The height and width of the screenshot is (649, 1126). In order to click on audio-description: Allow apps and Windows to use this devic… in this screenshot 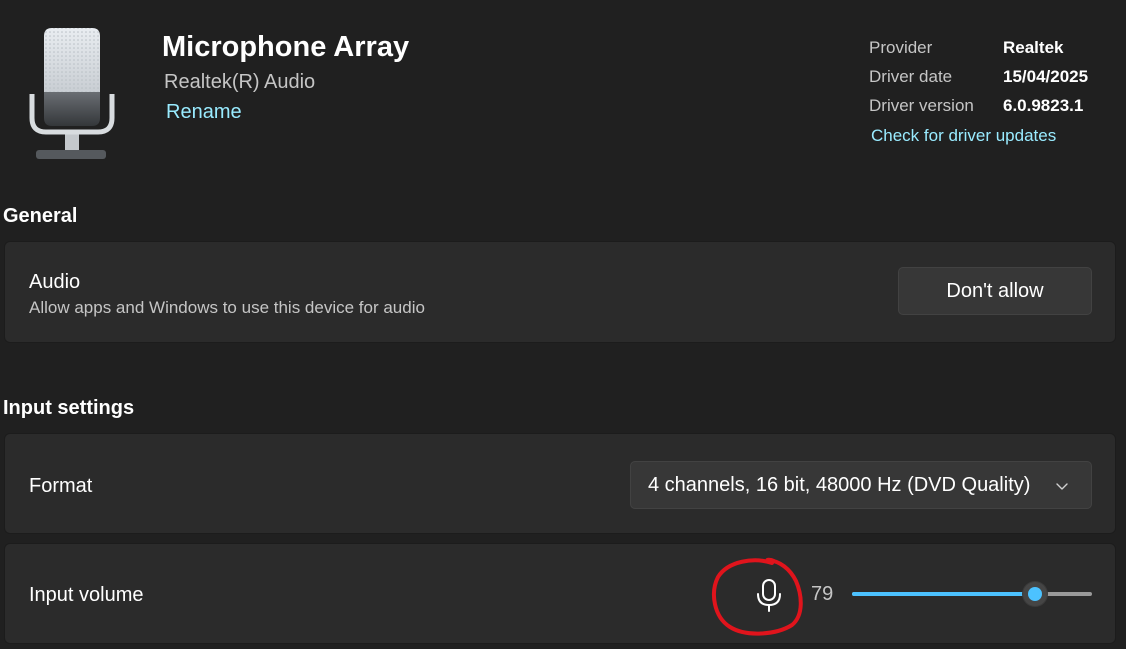, I will do `click(227, 307)`.